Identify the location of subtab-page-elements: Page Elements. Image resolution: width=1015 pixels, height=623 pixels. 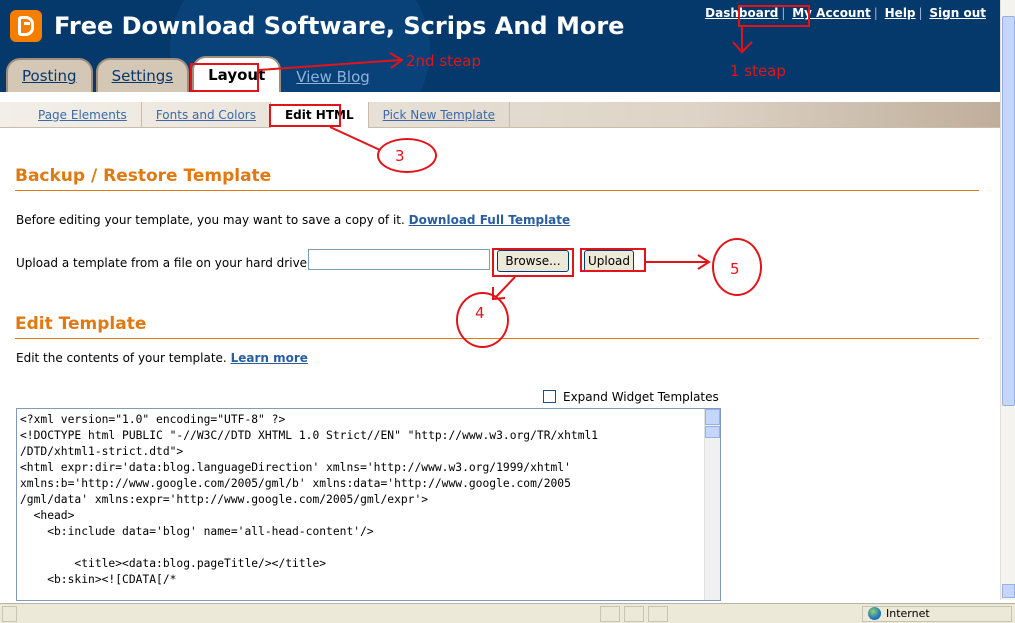
(83, 114).